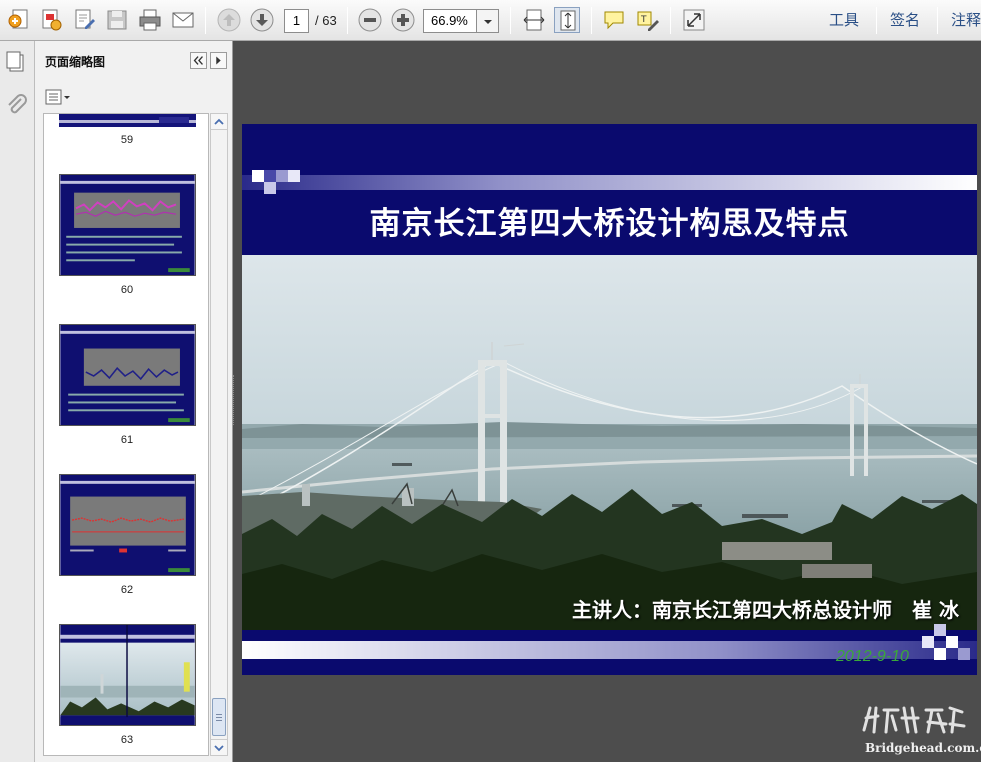  Describe the element at coordinates (296, 21) in the screenshot. I see `page-number-input: 1` at that location.